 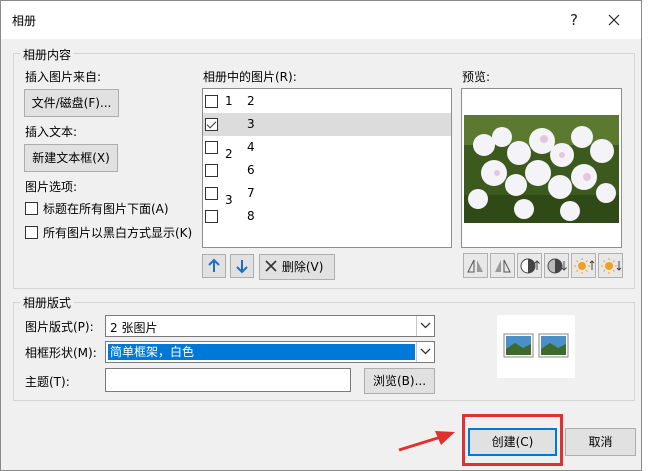 What do you see at coordinates (229, 101) in the screenshot?
I see `group-number: 1` at bounding box center [229, 101].